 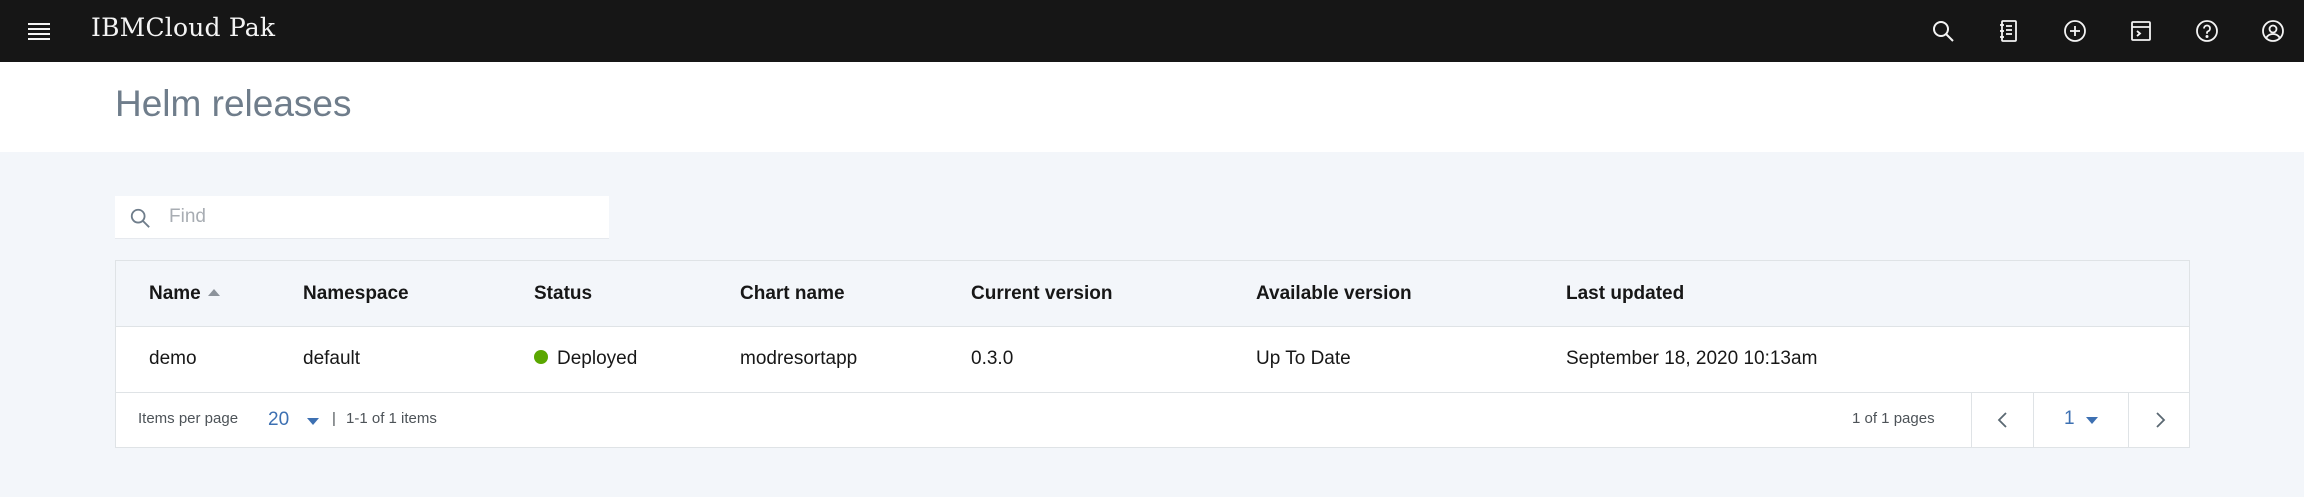 What do you see at coordinates (1303, 358) in the screenshot?
I see `available-version-cell: Up To Date` at bounding box center [1303, 358].